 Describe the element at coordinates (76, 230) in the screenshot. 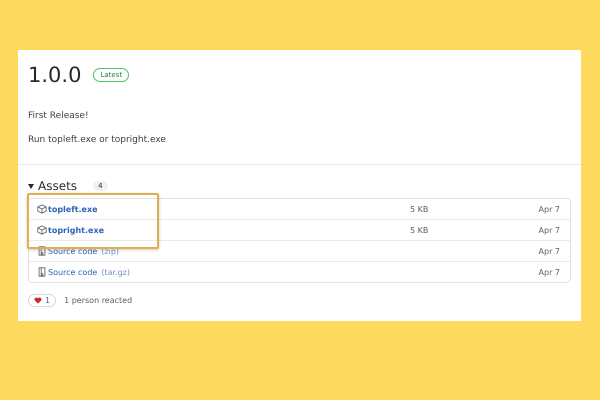

I see `asset-link: topright.exe` at that location.